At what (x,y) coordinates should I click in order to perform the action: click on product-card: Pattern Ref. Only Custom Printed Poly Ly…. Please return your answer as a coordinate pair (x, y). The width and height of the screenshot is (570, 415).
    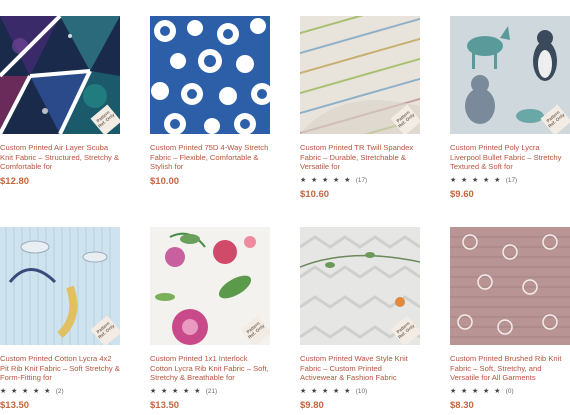
    Looking at the image, I should click on (510, 108).